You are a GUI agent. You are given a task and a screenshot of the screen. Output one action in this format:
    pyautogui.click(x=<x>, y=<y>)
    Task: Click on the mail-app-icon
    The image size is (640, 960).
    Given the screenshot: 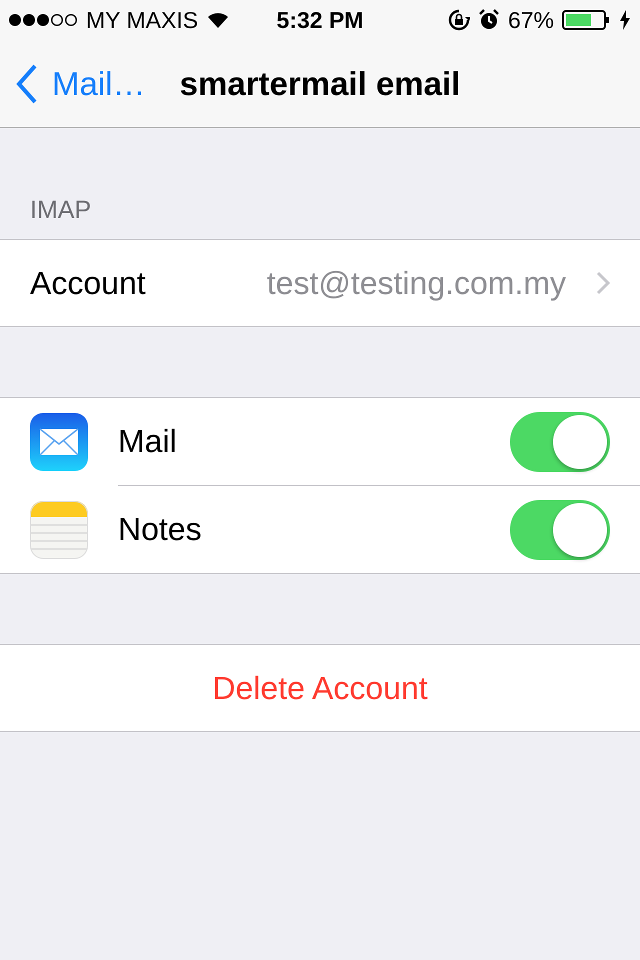 What is the action you would take?
    pyautogui.click(x=59, y=441)
    